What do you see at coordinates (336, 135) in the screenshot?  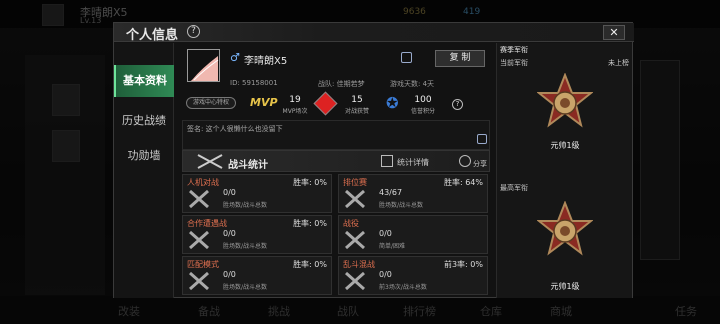 I see `signature-box: 签名: 这个人很懒什么也没留下` at bounding box center [336, 135].